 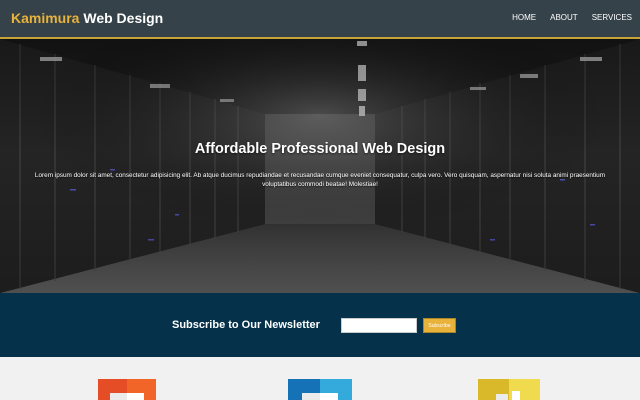 I want to click on site-logo: Kamimura Web Design, so click(x=87, y=18).